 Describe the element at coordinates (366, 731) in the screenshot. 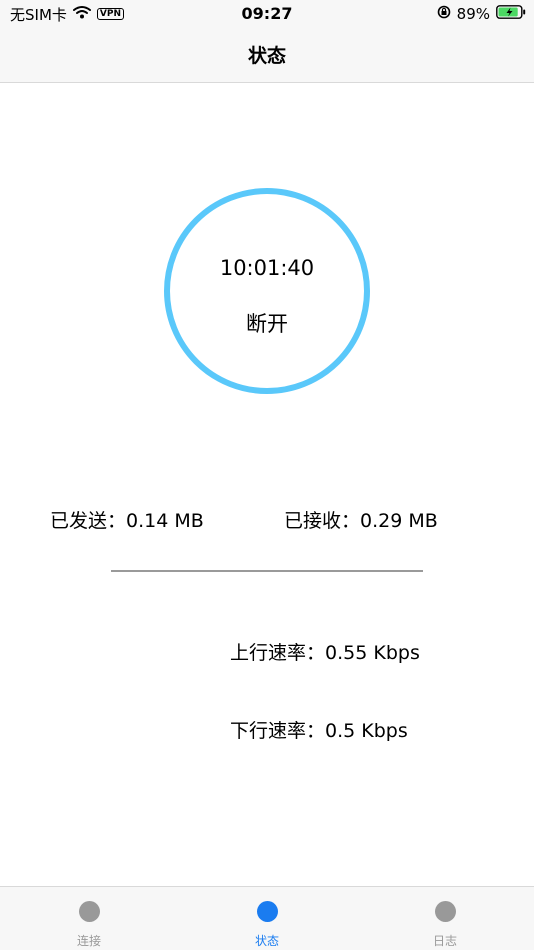

I see `download-speed-value: 0.5 Kbps` at that location.